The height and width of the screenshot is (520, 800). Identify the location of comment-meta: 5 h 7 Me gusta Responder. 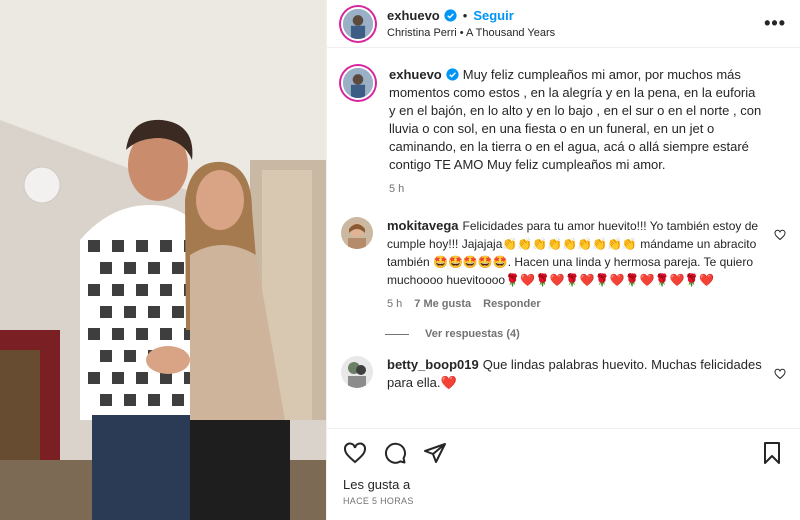
(575, 304).